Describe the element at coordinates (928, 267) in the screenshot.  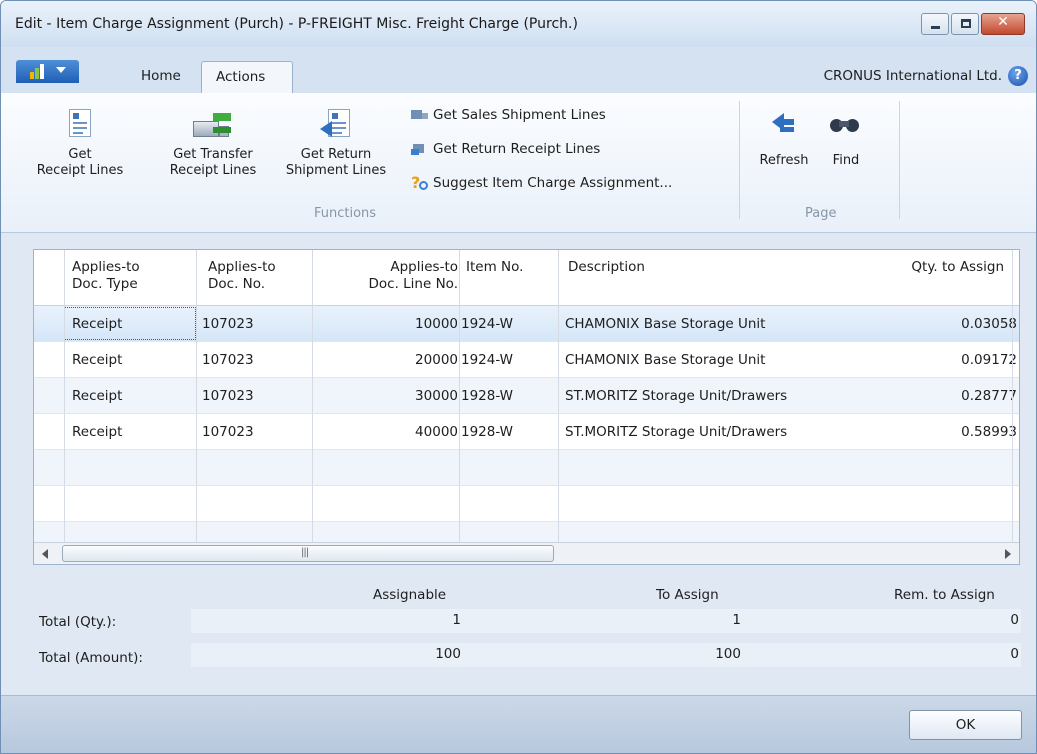
I see `column-header-qty-to-assign: Qty. to Assign` at that location.